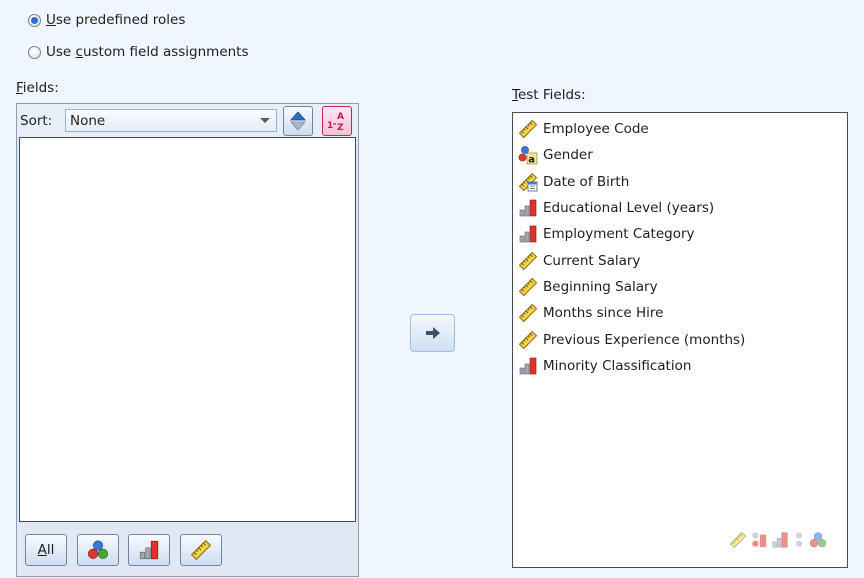 The height and width of the screenshot is (578, 864). What do you see at coordinates (592, 260) in the screenshot?
I see `list-item-label: Current Salary` at bounding box center [592, 260].